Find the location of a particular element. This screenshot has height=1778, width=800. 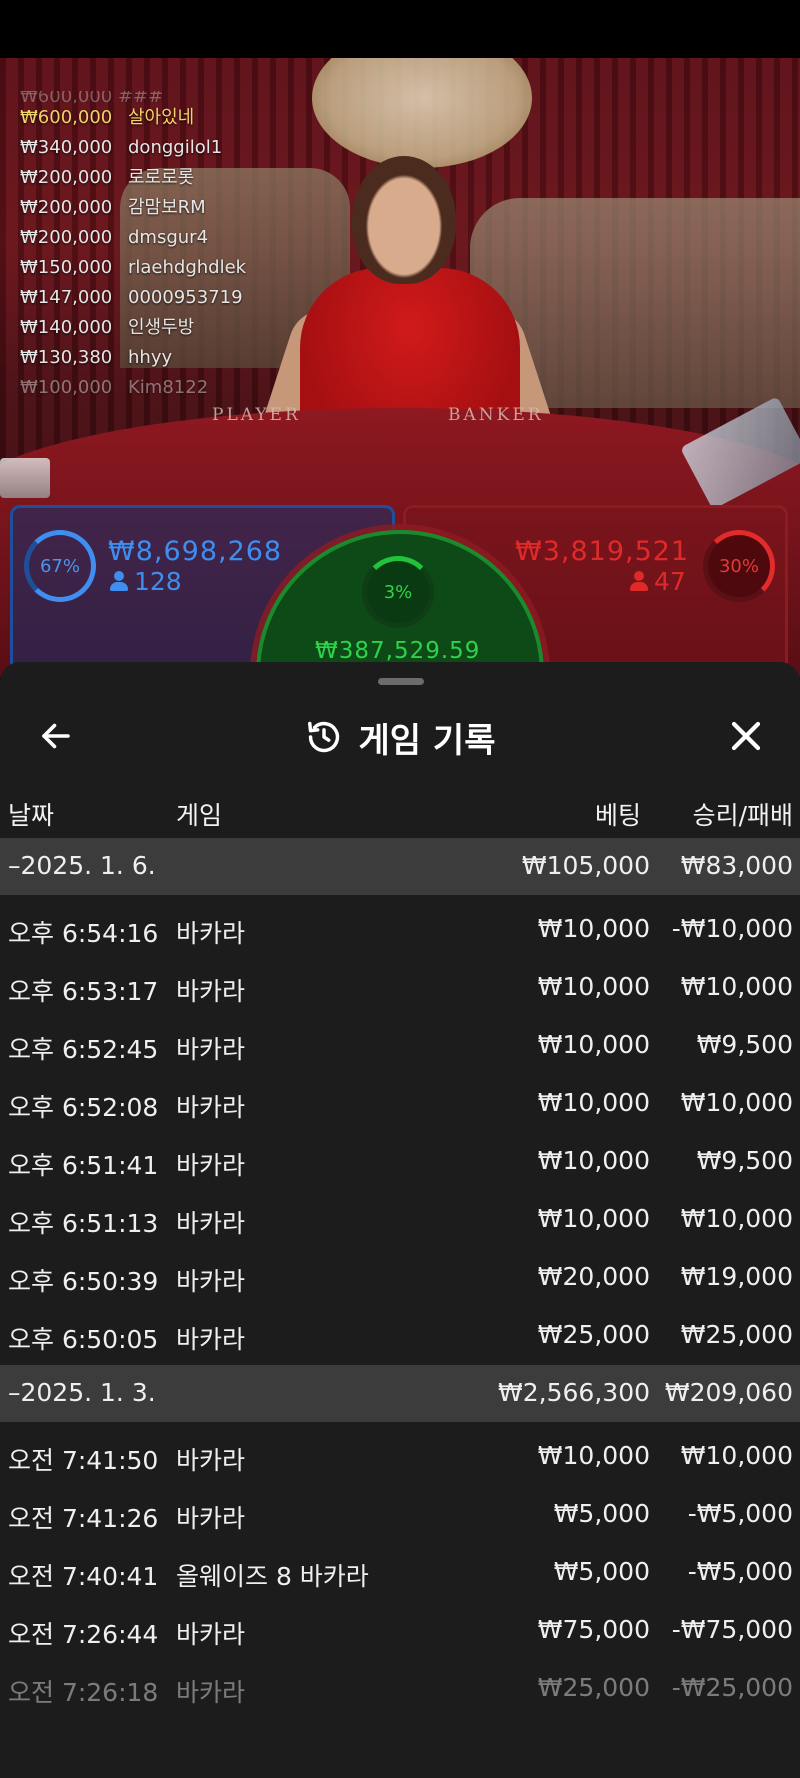

table-row: 오후 6:52:45 바카라 ₩10,000 ₩9,500 is located at coordinates (400, 1046).